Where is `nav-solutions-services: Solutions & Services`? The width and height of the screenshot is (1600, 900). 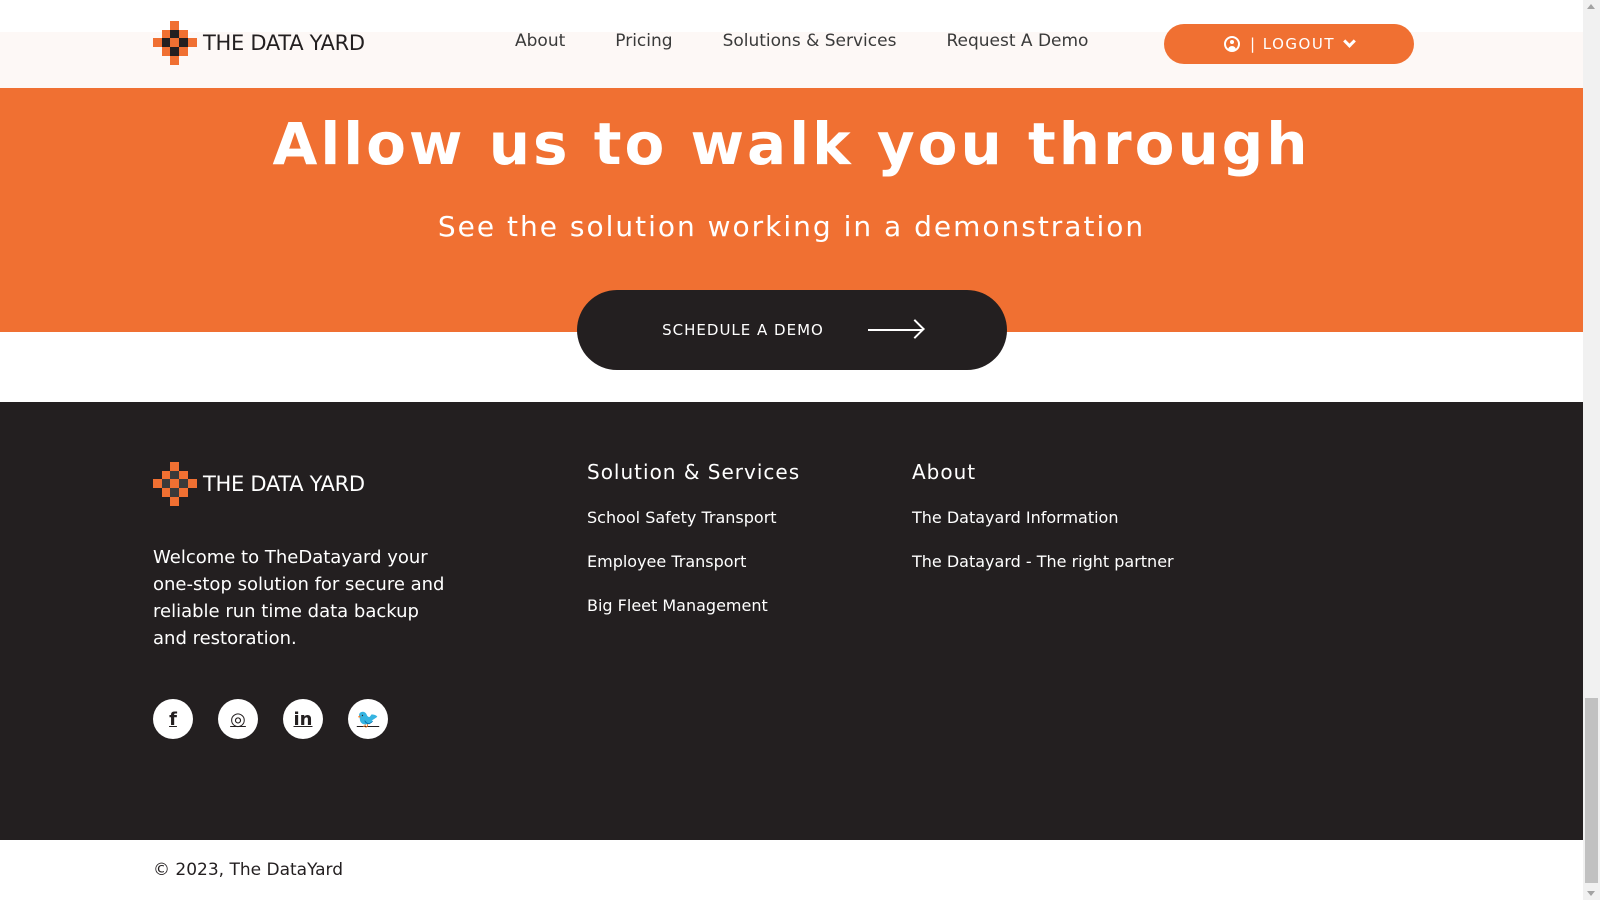
nav-solutions-services: Solutions & Services is located at coordinates (810, 41).